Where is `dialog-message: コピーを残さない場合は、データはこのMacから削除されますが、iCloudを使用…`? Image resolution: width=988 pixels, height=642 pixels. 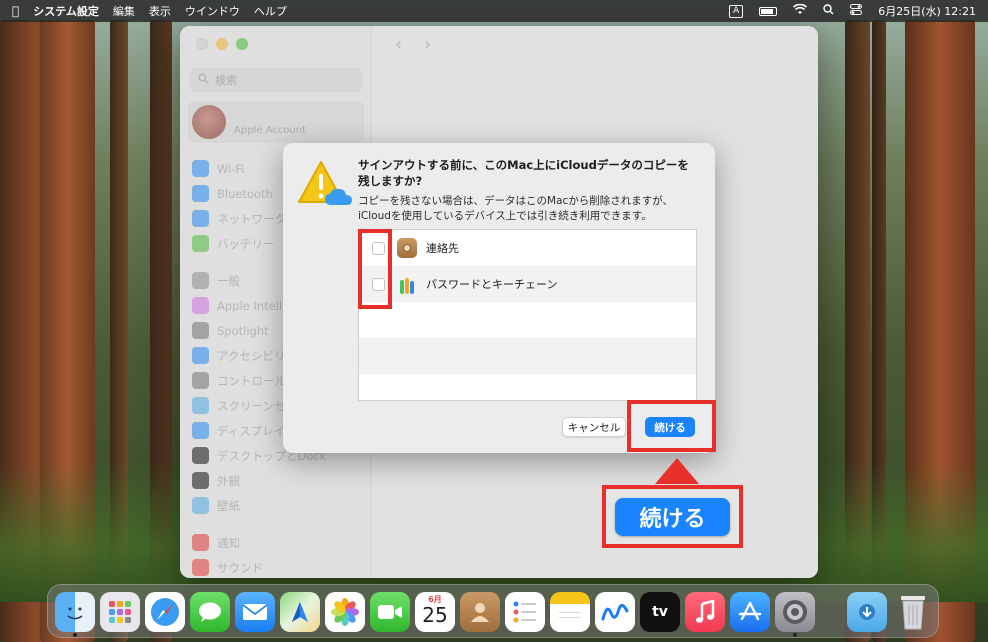 dialog-message: コピーを残さない場合は、データはこのMacから削除されますが、iCloudを使用… is located at coordinates (516, 208).